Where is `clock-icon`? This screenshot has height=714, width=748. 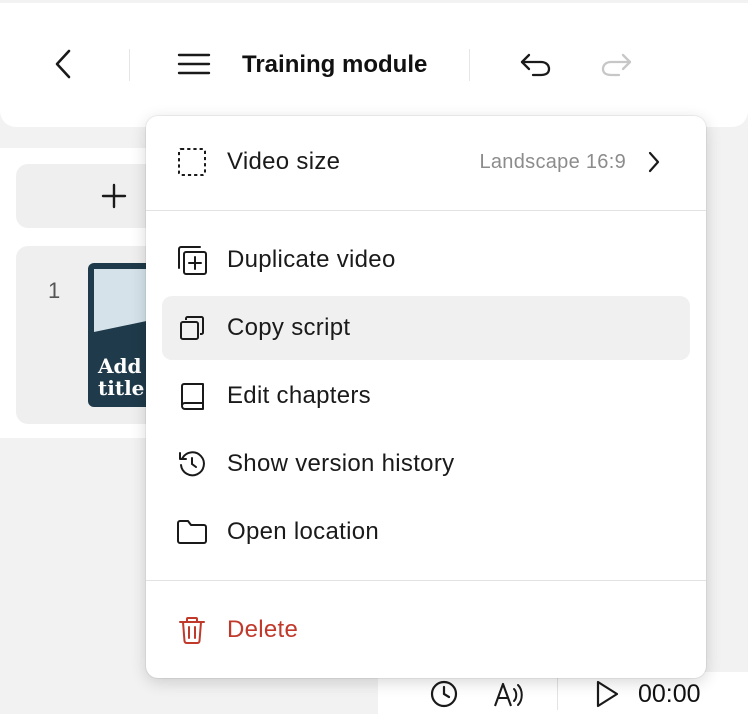 clock-icon is located at coordinates (444, 694).